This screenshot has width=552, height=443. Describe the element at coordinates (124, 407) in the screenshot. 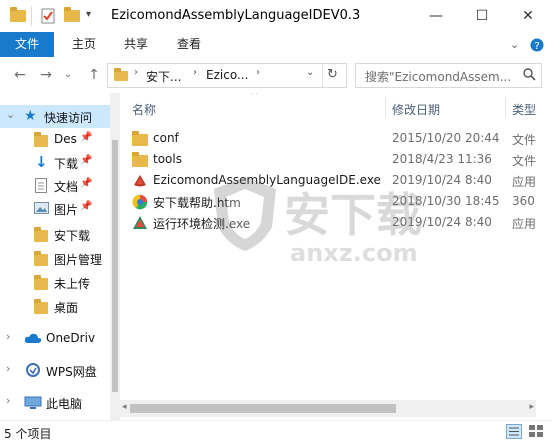

I see `scroll-left-icon: ◂` at that location.